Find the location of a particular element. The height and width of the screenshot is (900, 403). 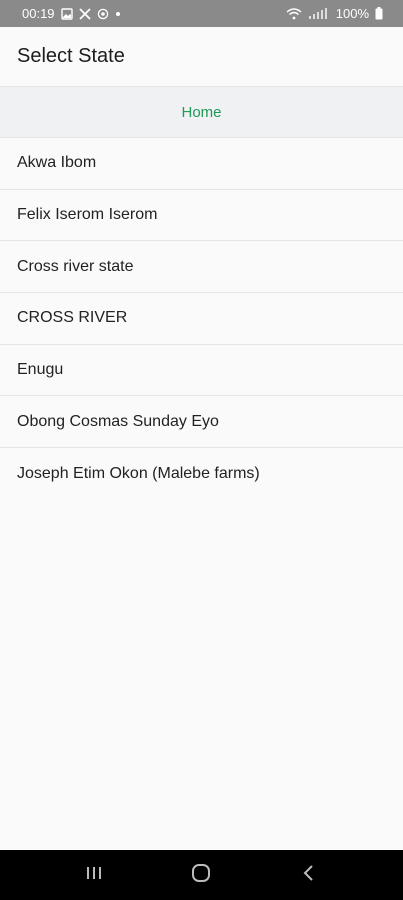

list-item-label: Akwa Ibom is located at coordinates (57, 163).